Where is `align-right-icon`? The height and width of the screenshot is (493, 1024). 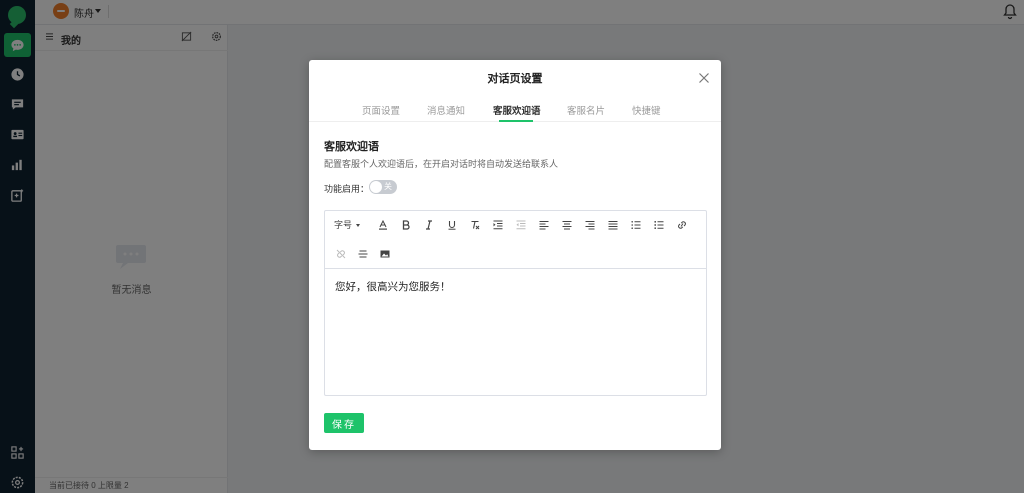 align-right-icon is located at coordinates (590, 225).